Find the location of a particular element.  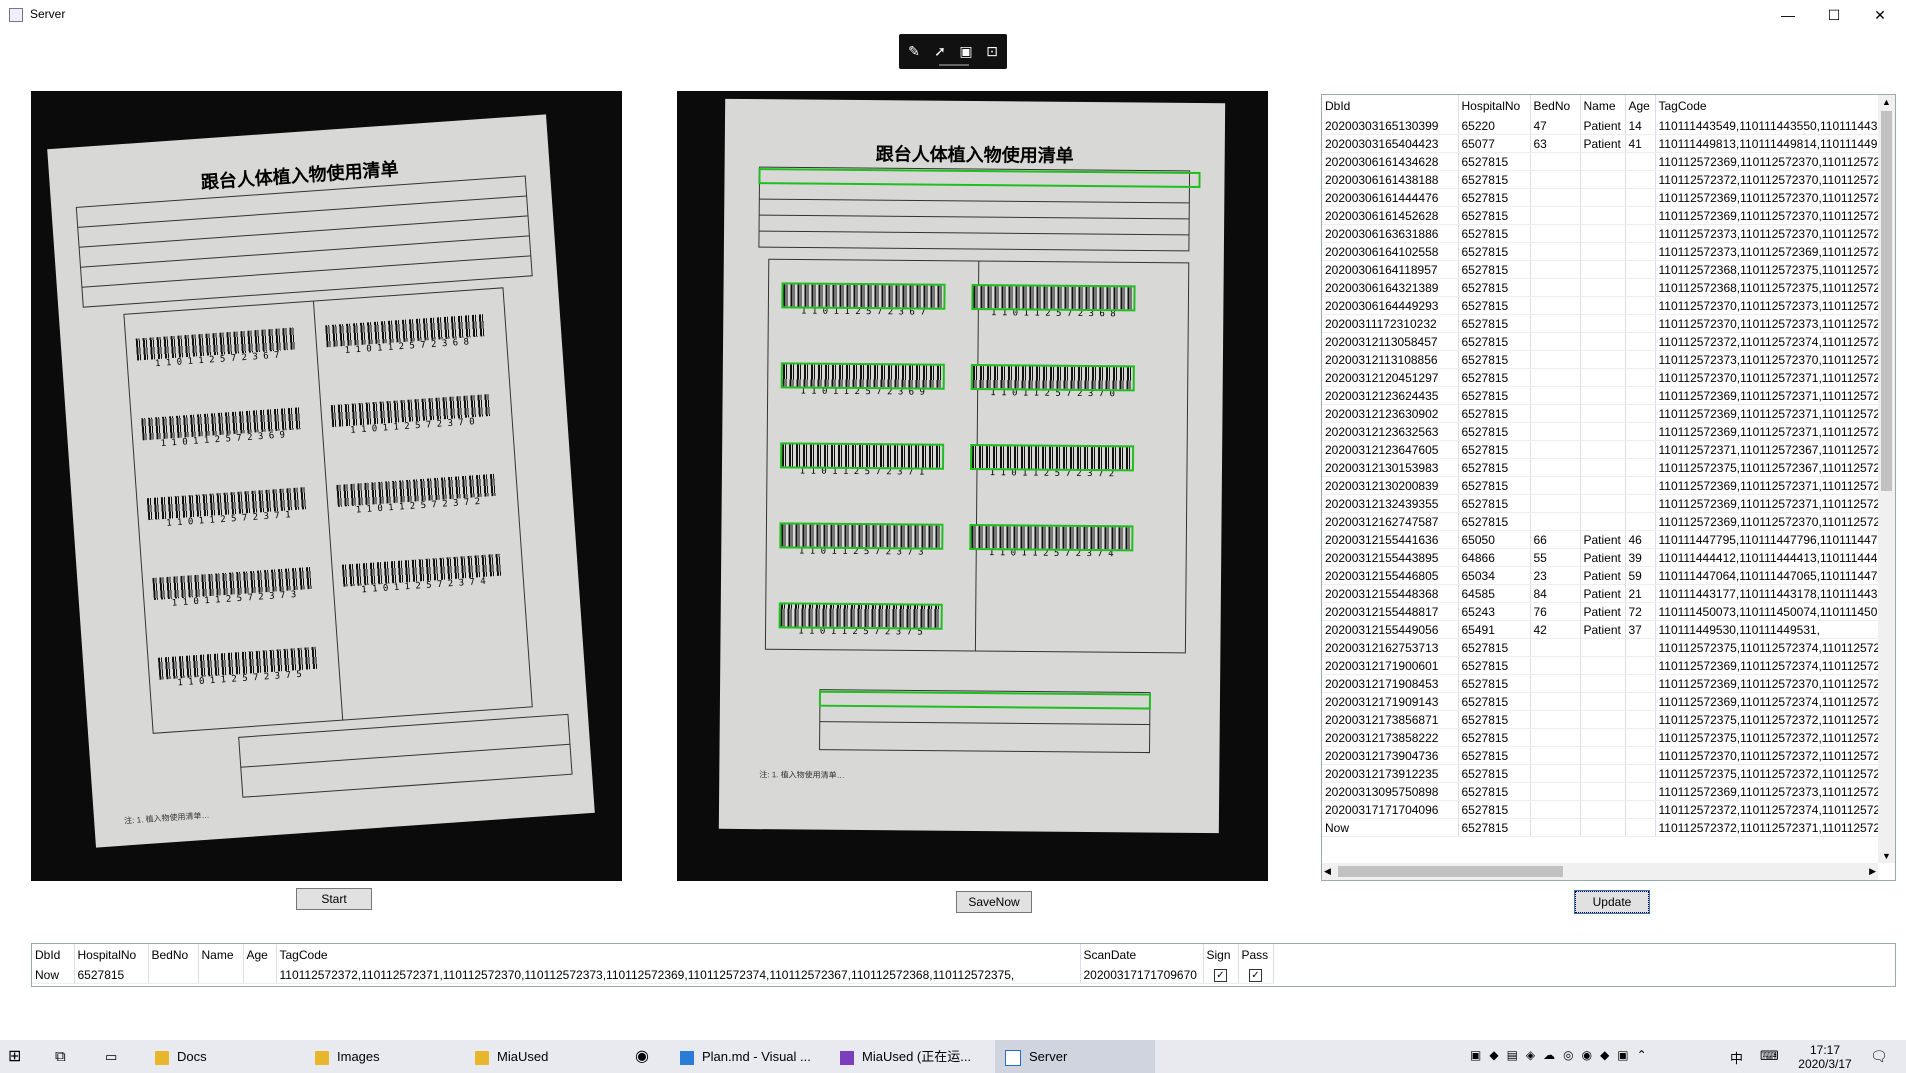

table-cell: 76 is located at coordinates (1555, 611).